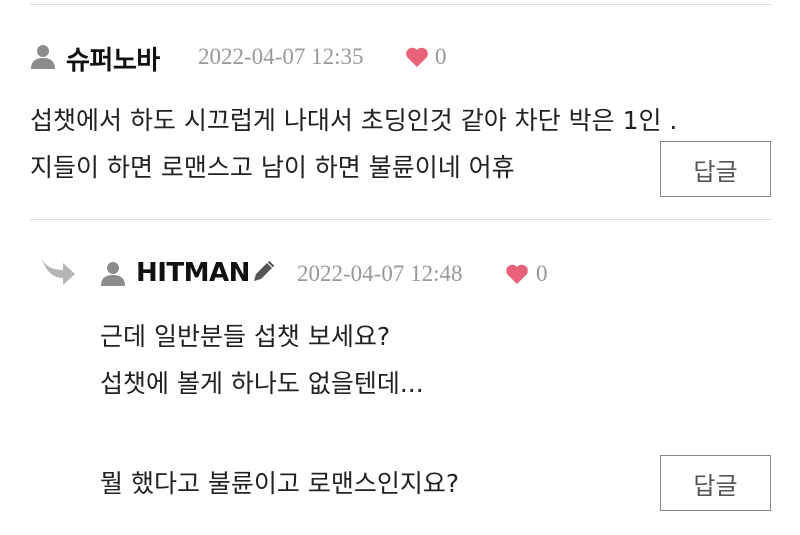  I want to click on pencil-icon, so click(264, 270).